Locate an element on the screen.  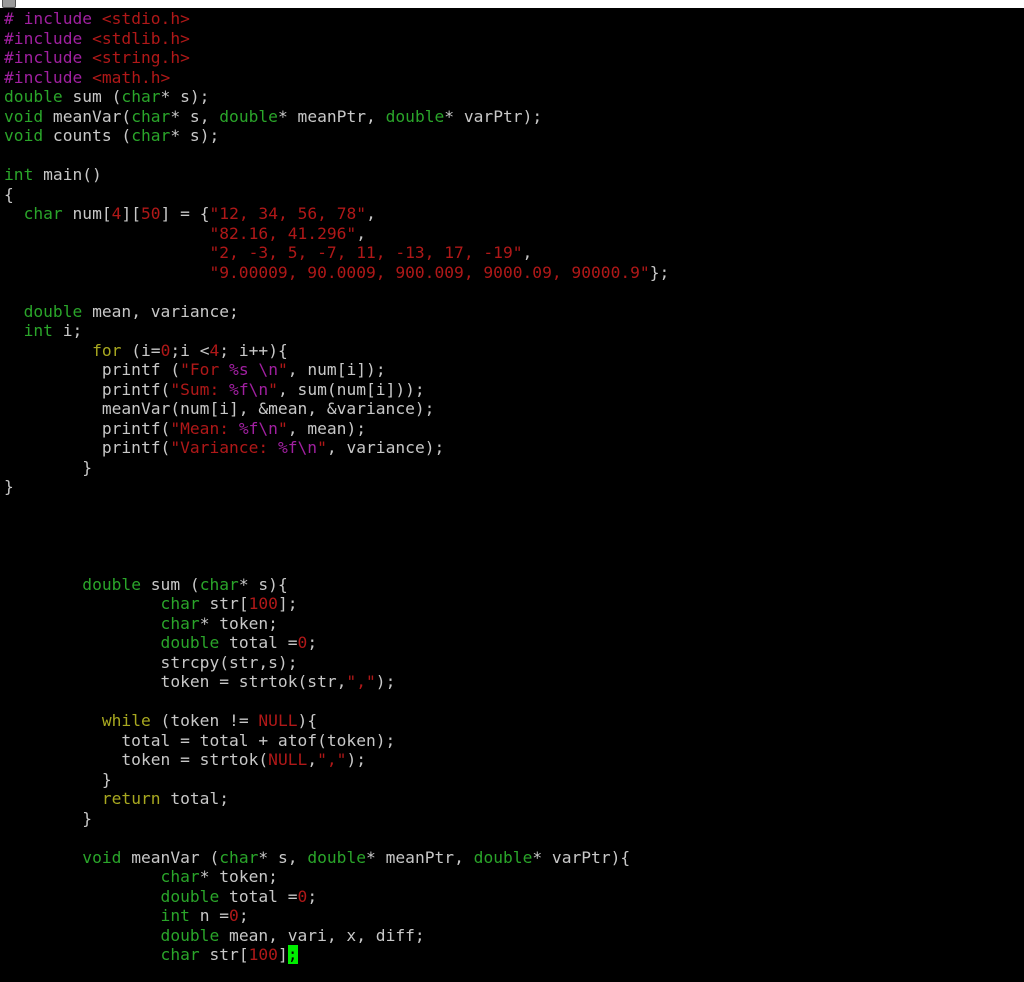
string-literal: "Mean: is located at coordinates (204, 428).